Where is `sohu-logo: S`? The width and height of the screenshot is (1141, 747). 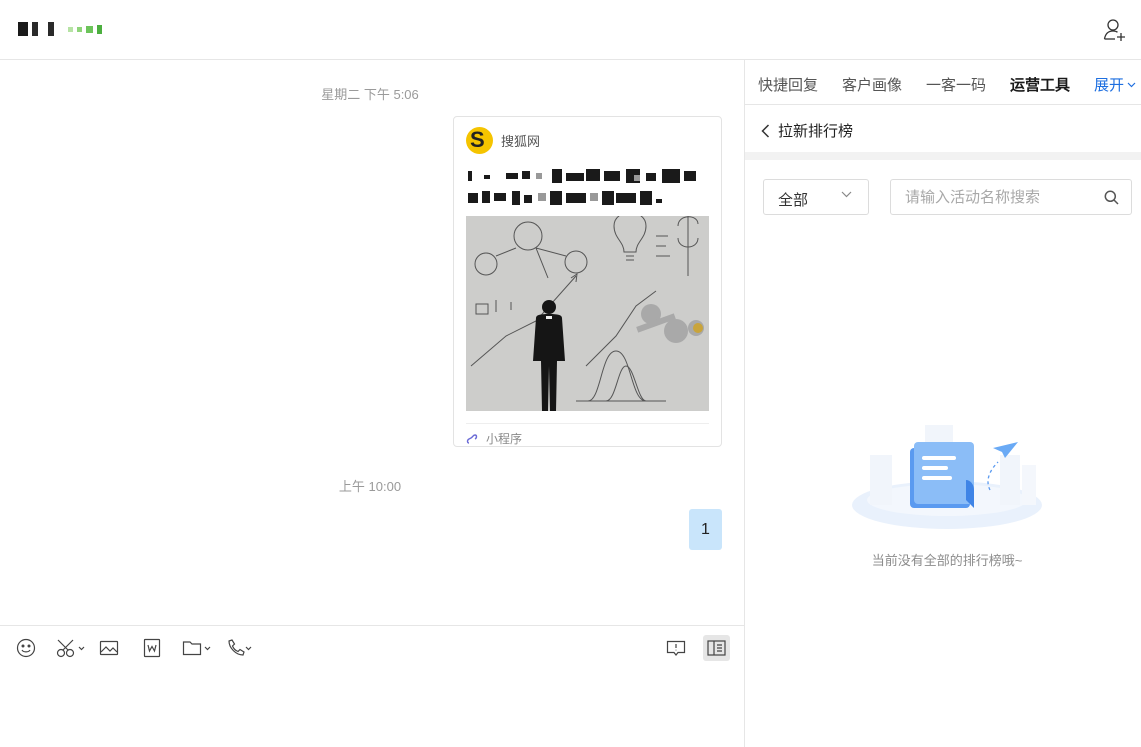
sohu-logo: S is located at coordinates (479, 140).